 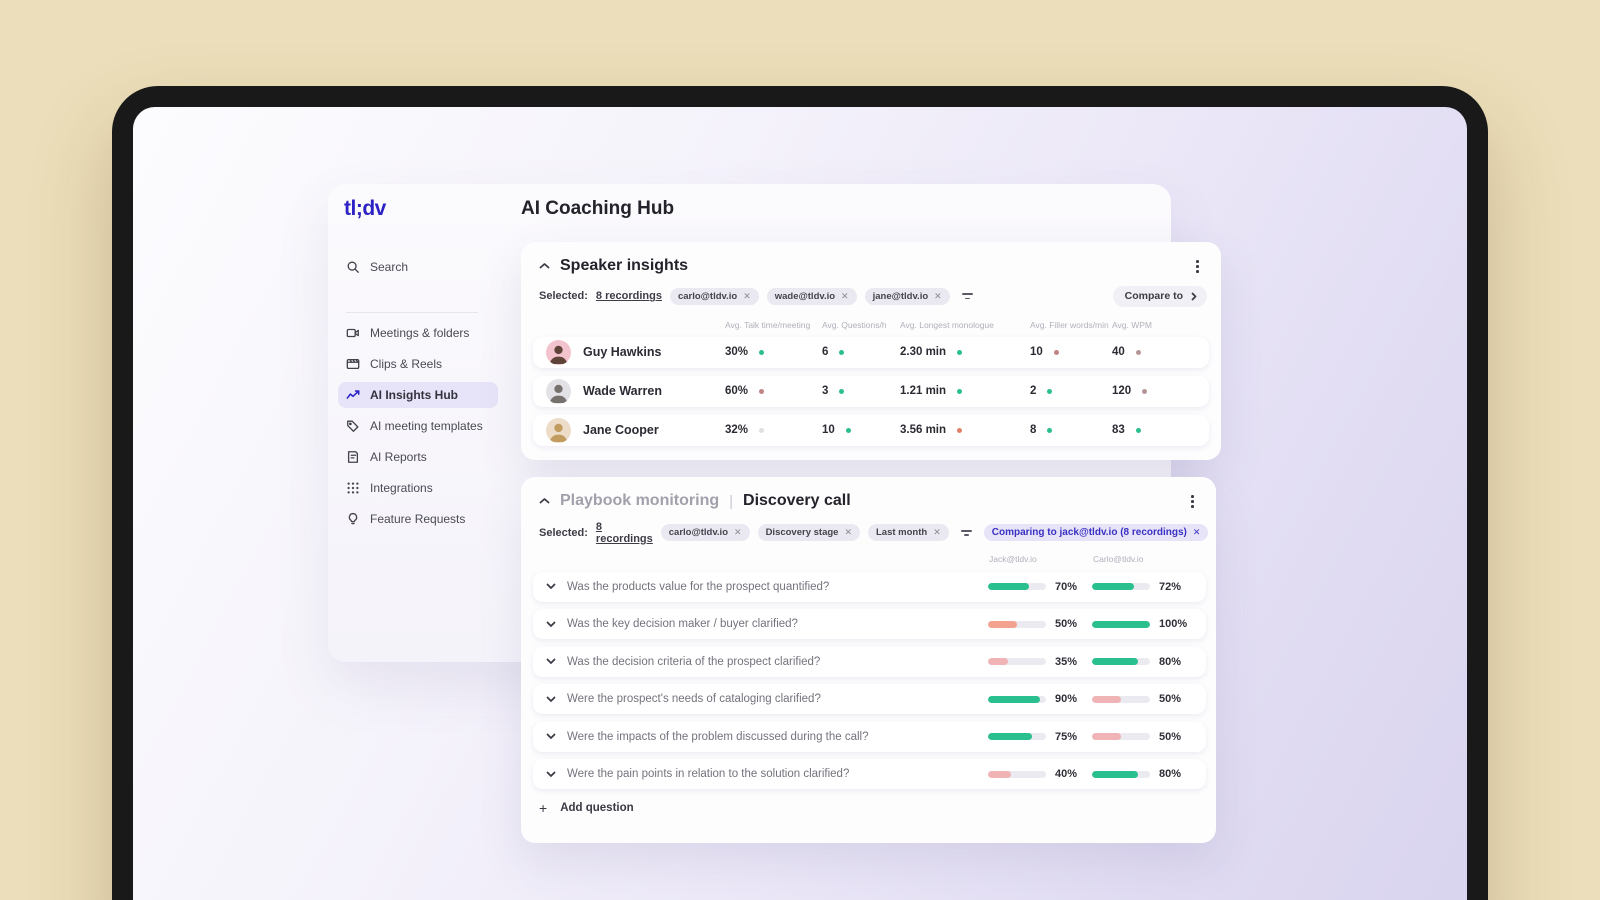 What do you see at coordinates (1066, 774) in the screenshot?
I see `progress-percent: 40%` at bounding box center [1066, 774].